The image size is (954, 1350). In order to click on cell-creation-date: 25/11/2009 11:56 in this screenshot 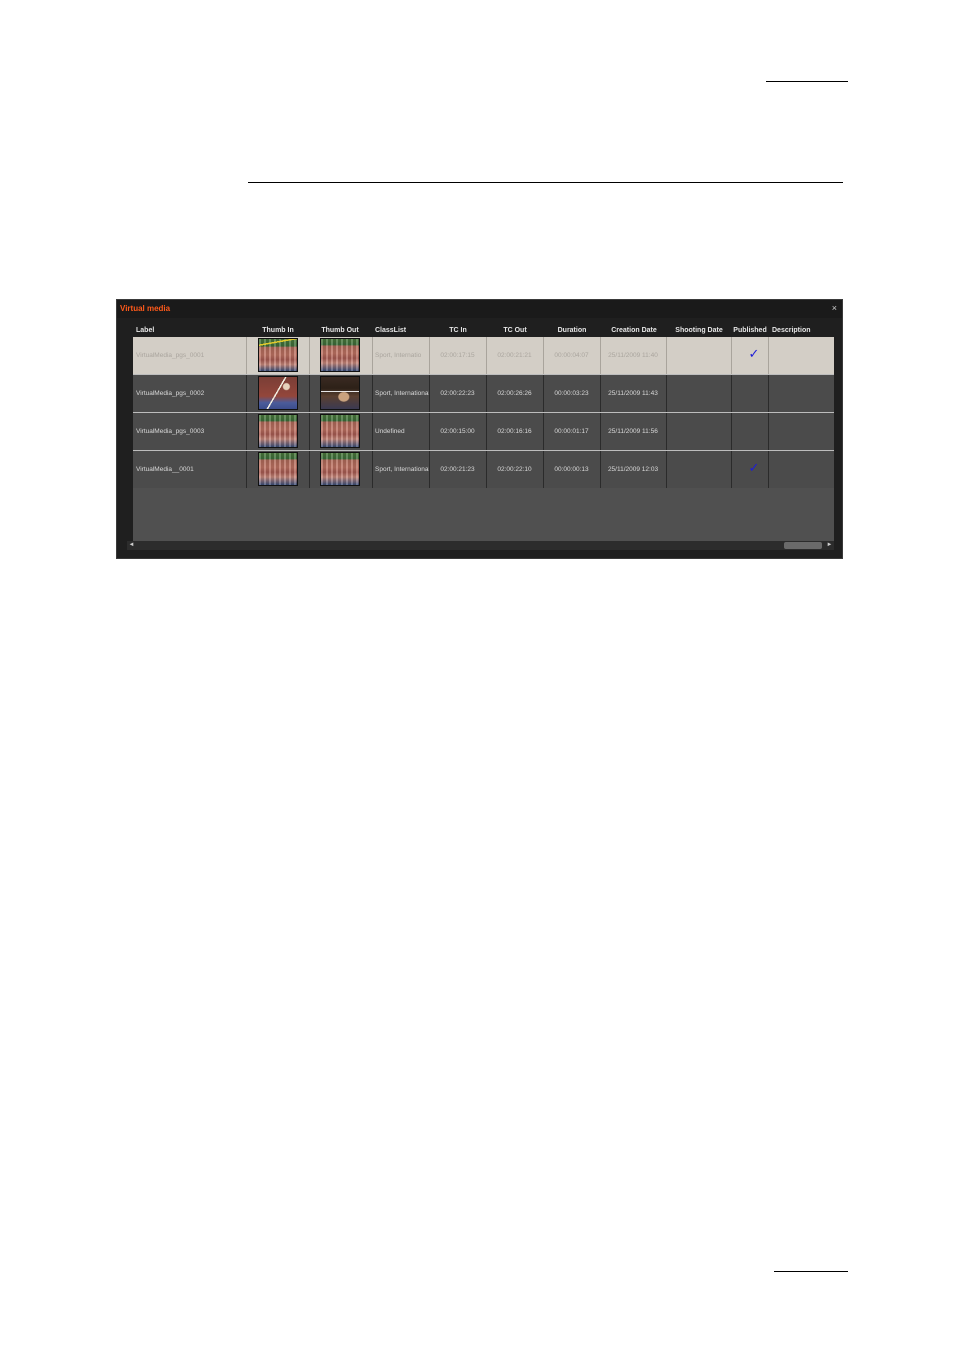, I will do `click(633, 431)`.